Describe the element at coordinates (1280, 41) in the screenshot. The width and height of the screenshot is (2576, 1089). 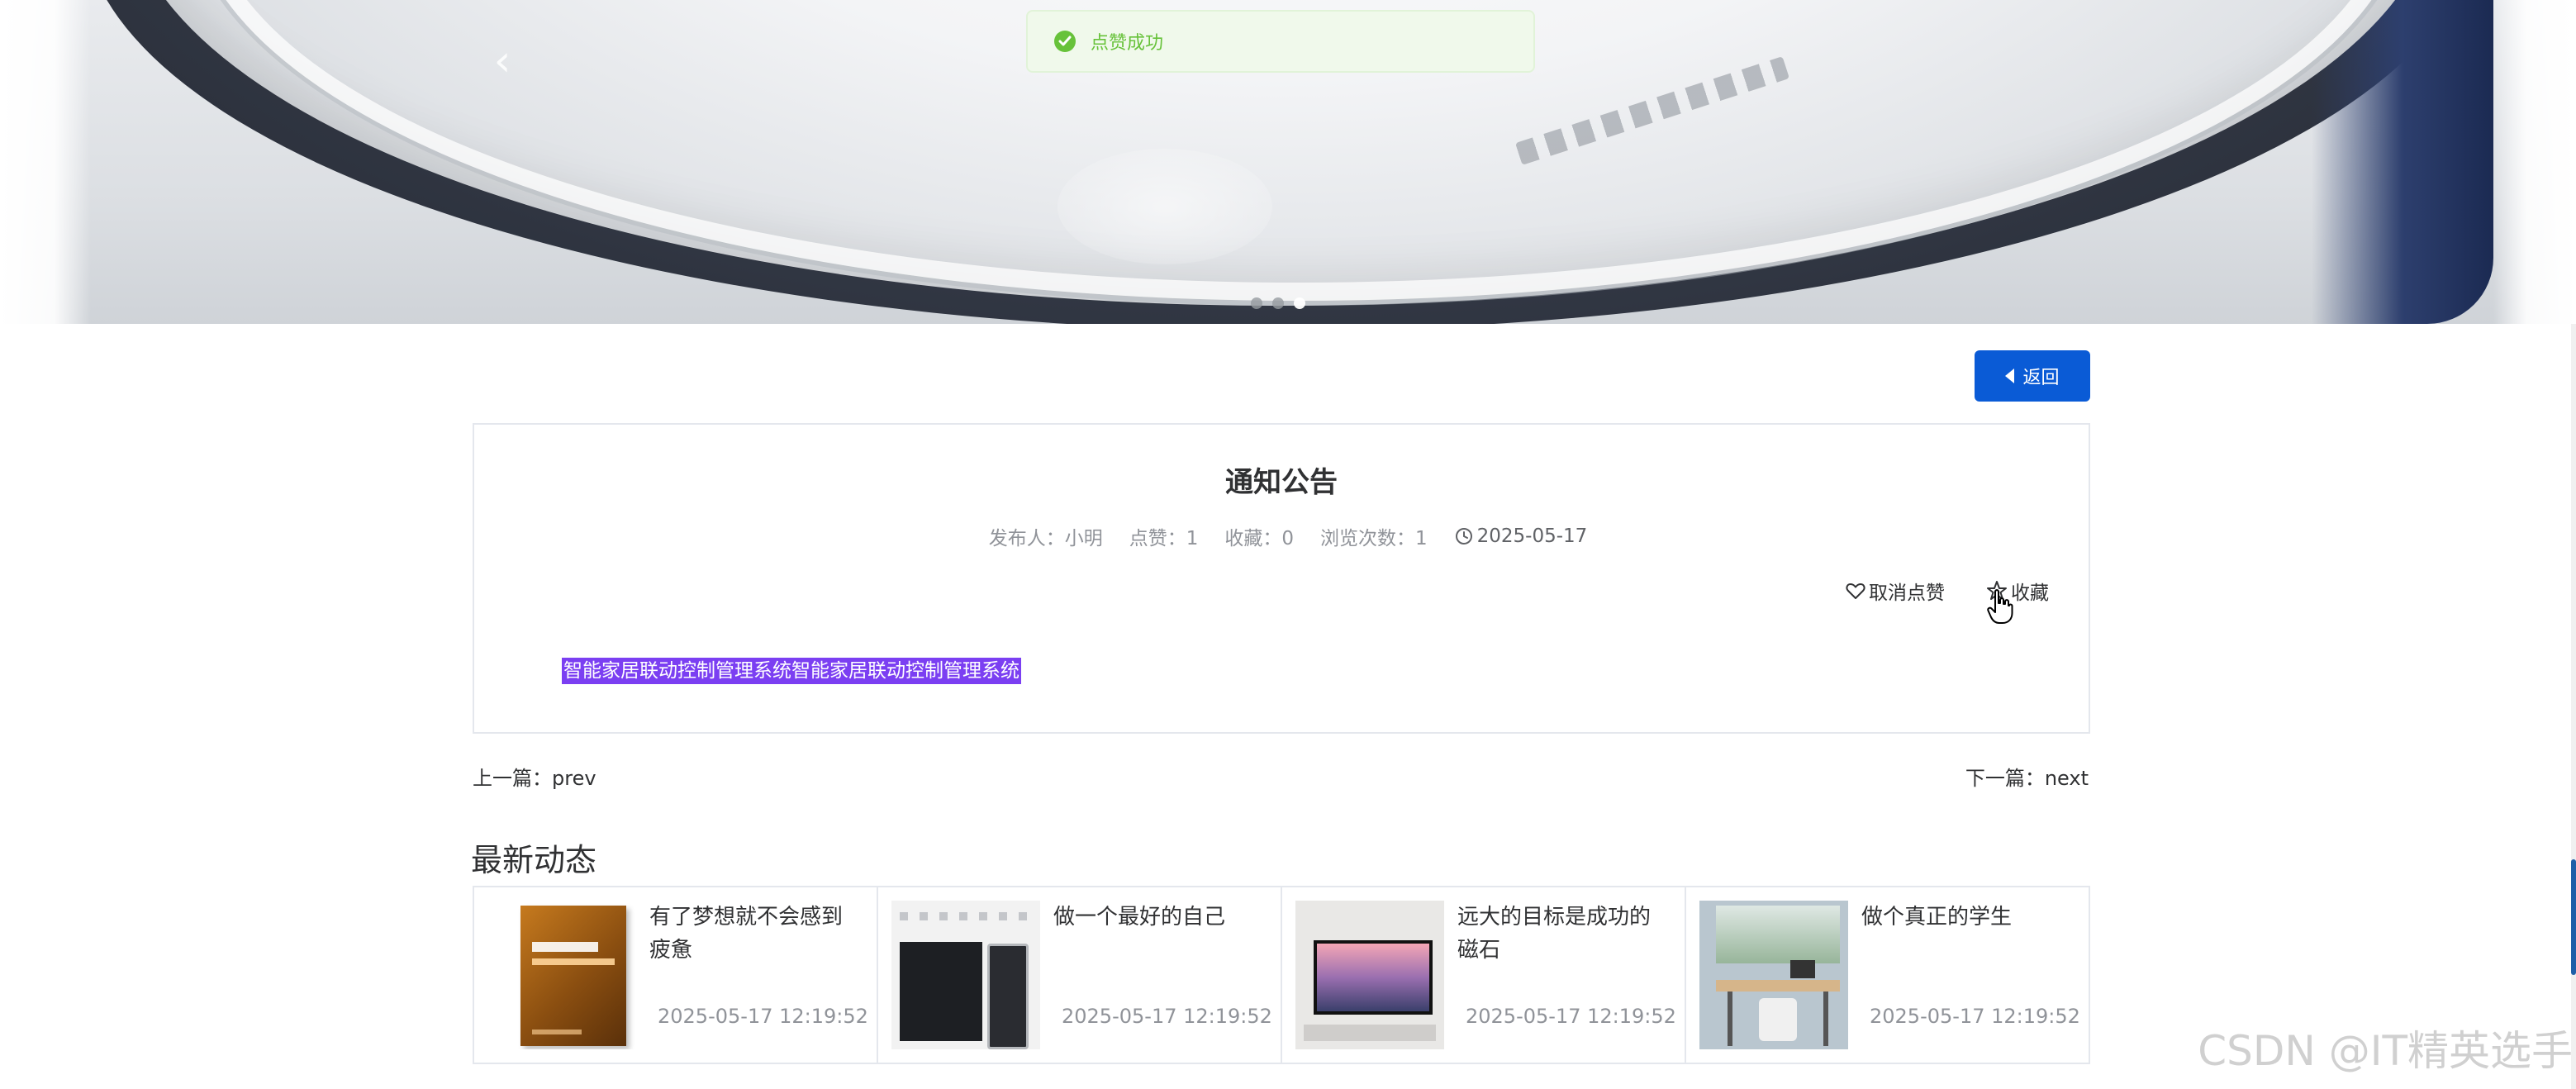
I see `success-toast: 点赞成功` at that location.